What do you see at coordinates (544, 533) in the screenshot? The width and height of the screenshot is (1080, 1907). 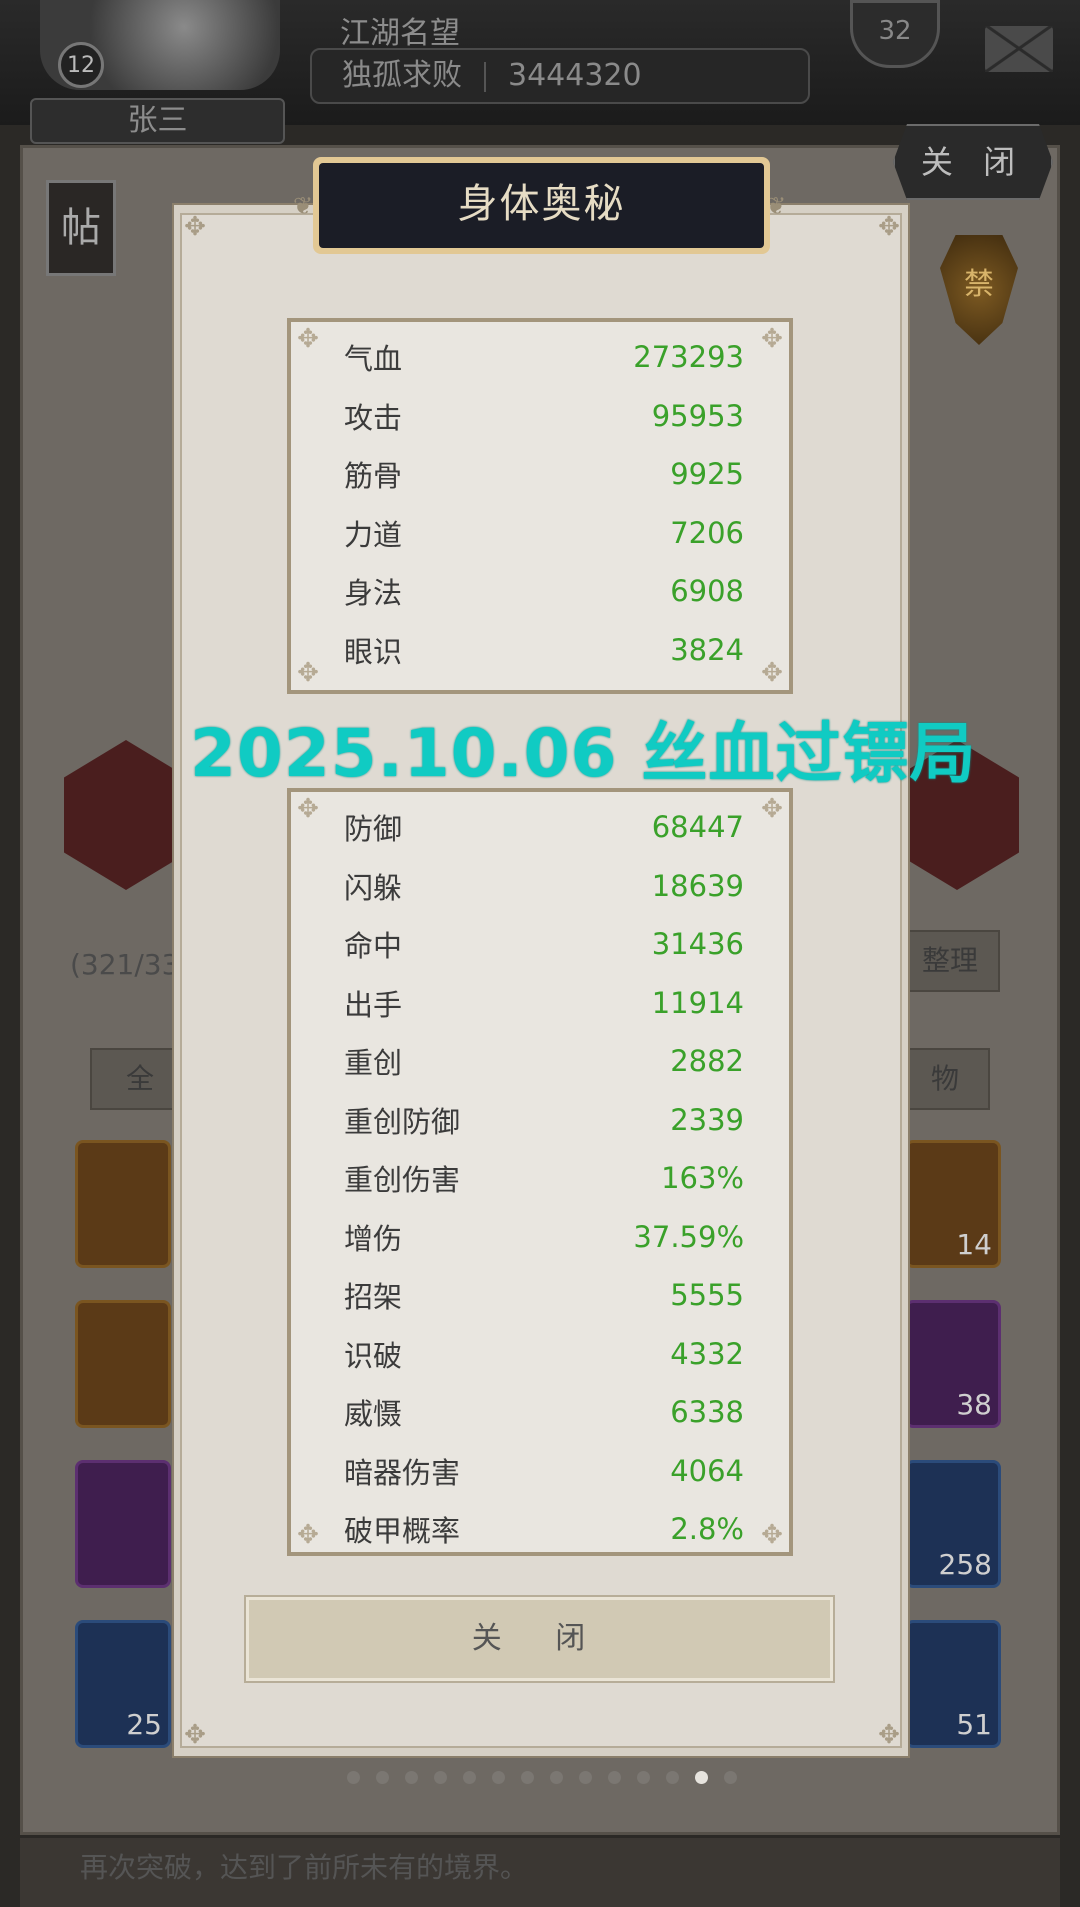 I see `stat-row: 力道 7206` at bounding box center [544, 533].